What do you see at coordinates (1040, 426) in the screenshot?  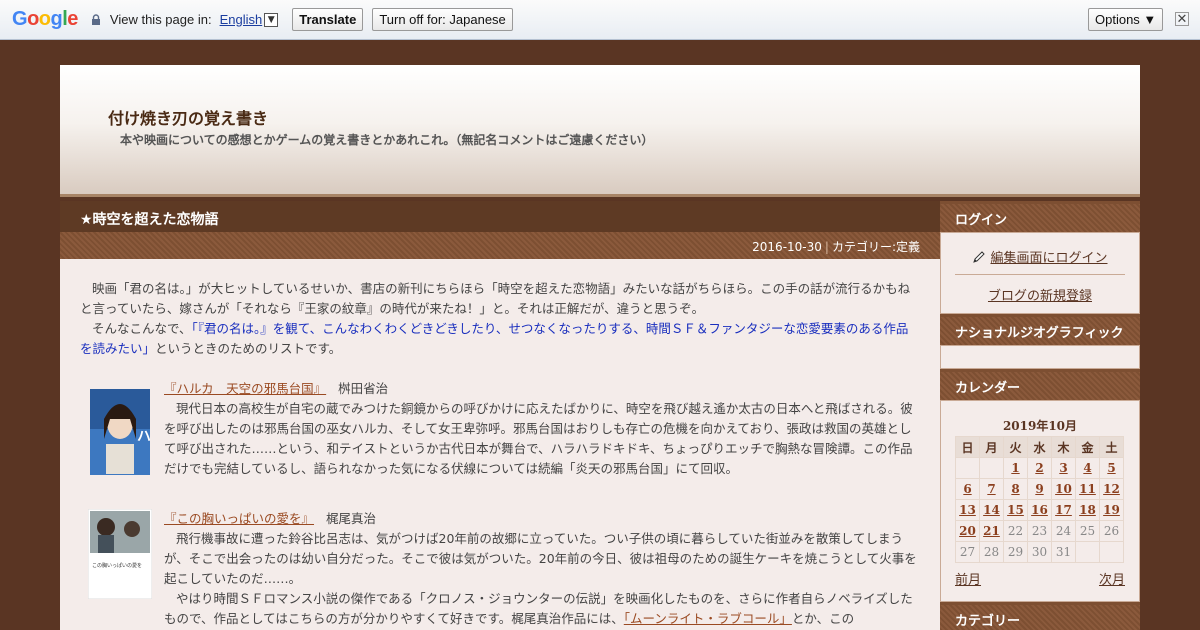 I see `calendar-title: 2019年10月` at bounding box center [1040, 426].